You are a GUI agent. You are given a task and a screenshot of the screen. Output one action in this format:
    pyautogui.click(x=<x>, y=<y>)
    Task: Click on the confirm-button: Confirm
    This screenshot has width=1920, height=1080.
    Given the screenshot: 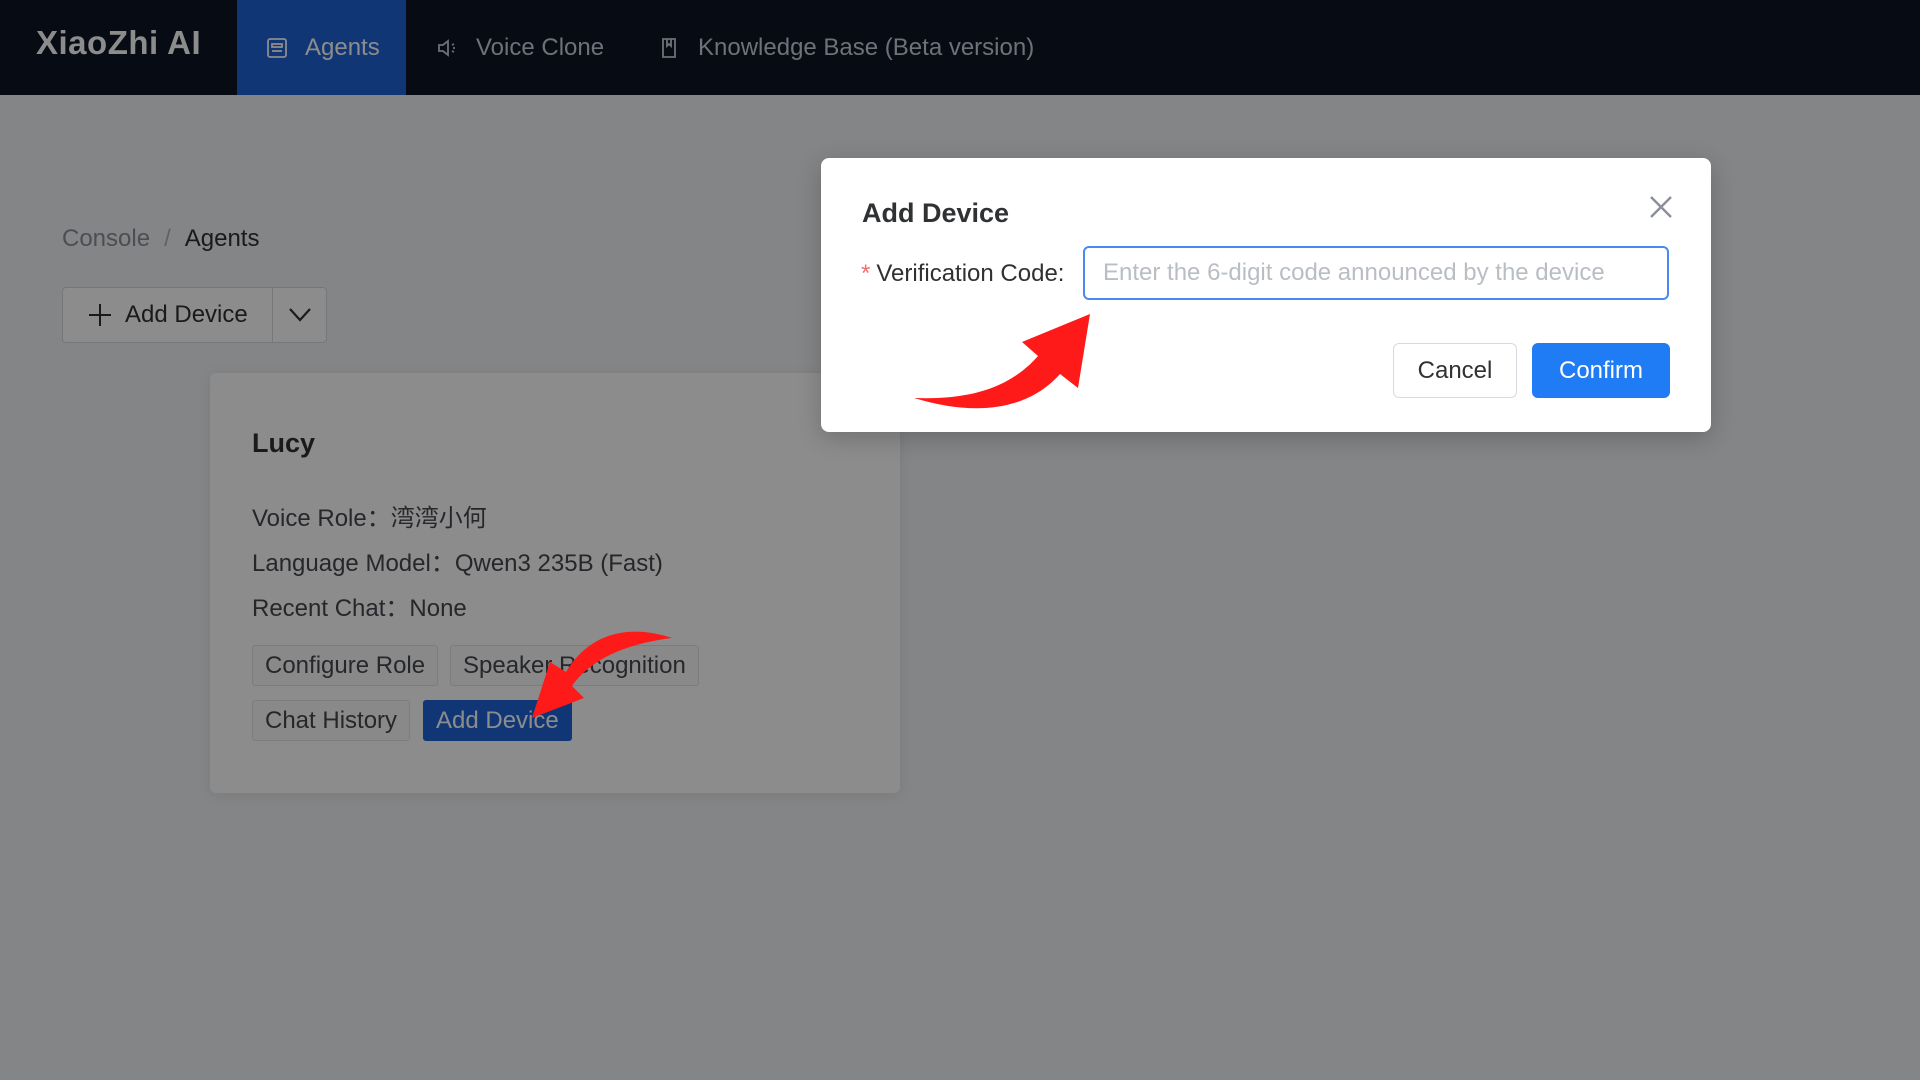 What is the action you would take?
    pyautogui.click(x=1601, y=370)
    